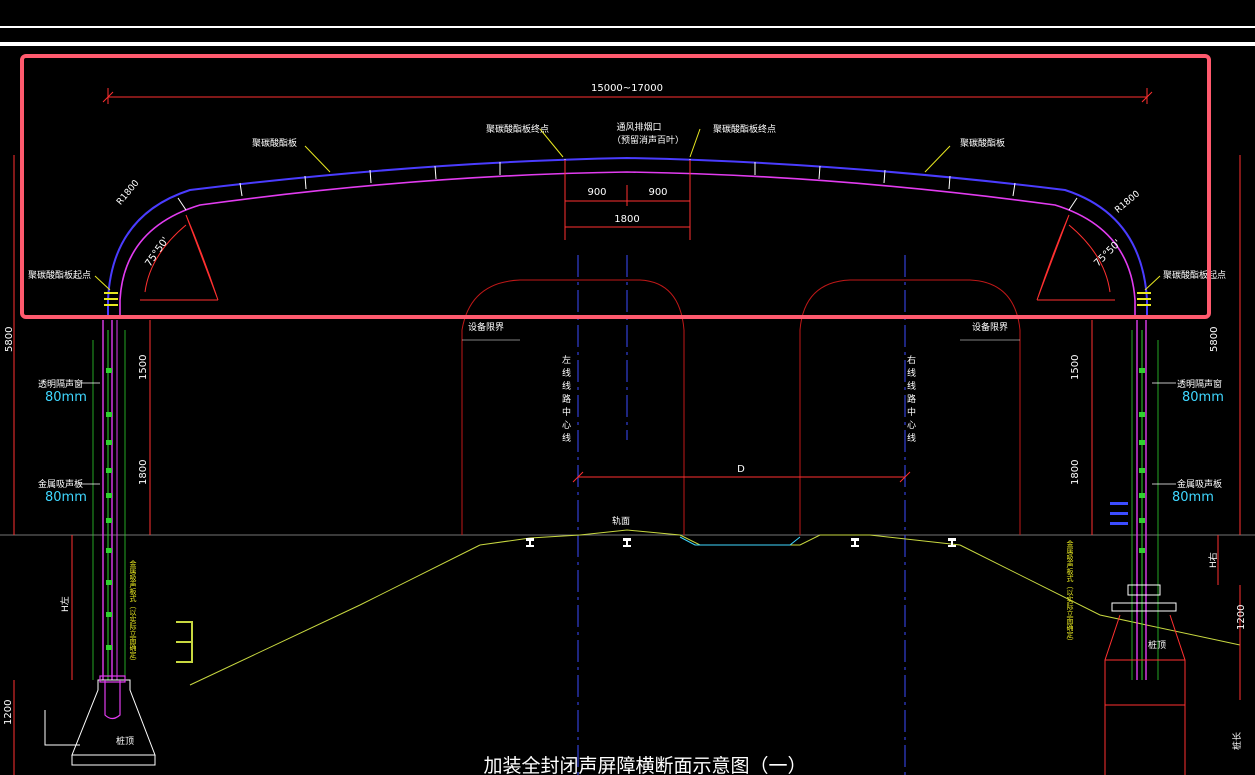 The image size is (1255, 775). Describe the element at coordinates (1237, 741) in the screenshot. I see `pile-length-label: 桩长` at that location.